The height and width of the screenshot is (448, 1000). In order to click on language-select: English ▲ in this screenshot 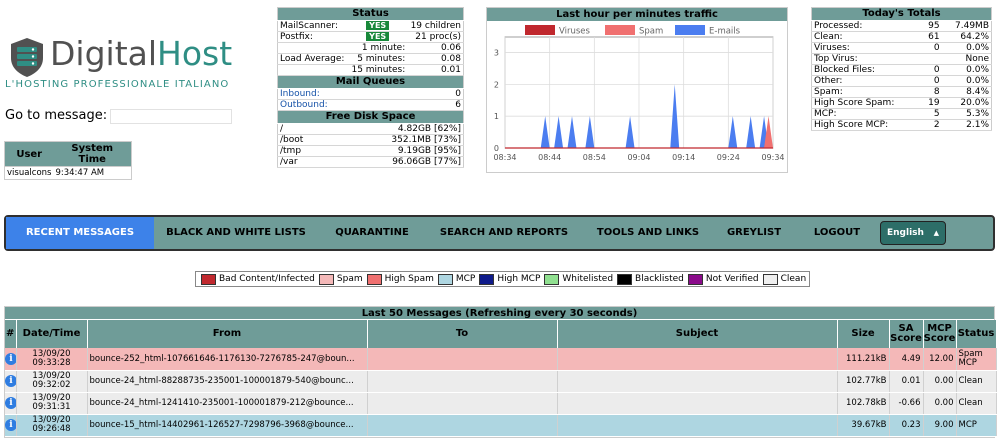, I will do `click(913, 233)`.